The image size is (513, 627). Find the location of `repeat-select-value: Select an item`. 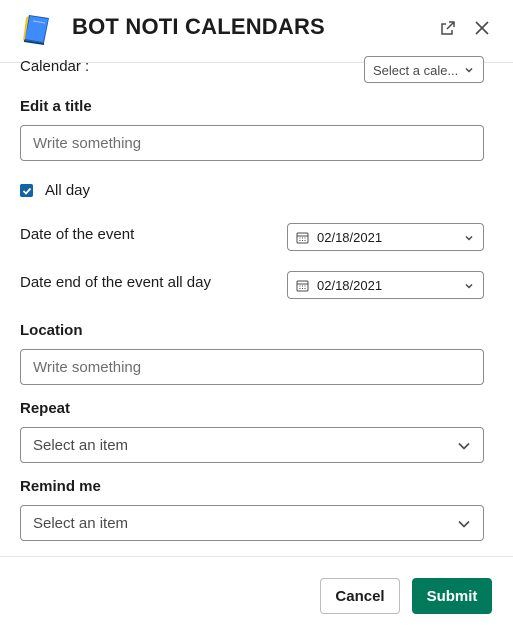

repeat-select-value: Select an item is located at coordinates (81, 445).